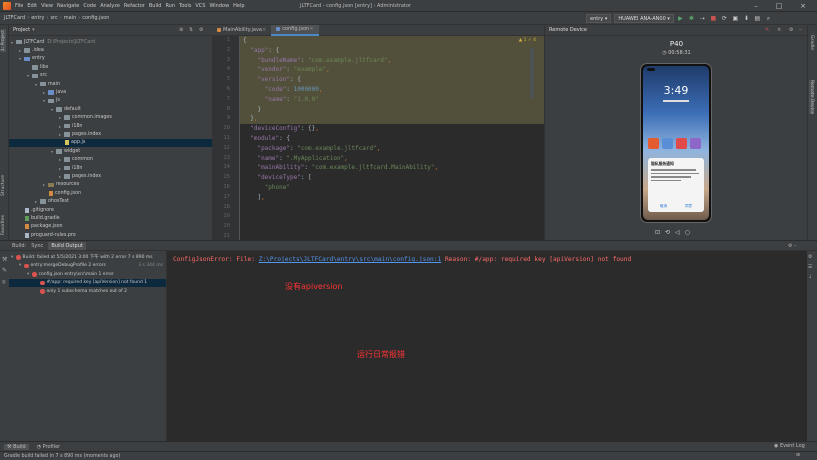 The height and width of the screenshot is (460, 817). Describe the element at coordinates (532, 73) in the screenshot. I see `editor-scrollbar` at that location.